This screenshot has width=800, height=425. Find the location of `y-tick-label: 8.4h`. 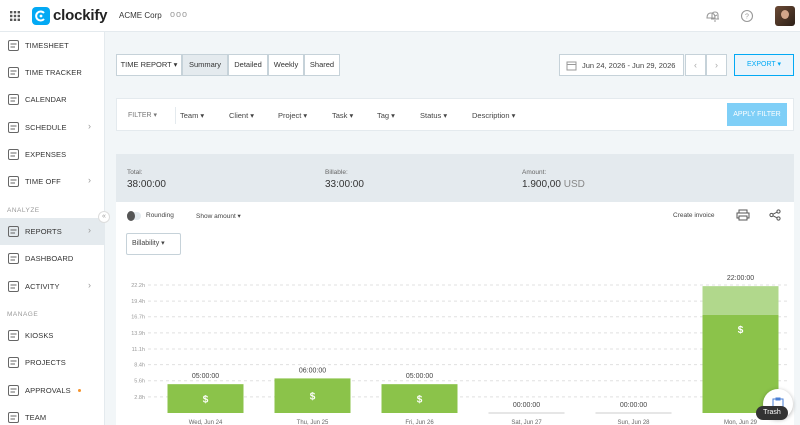

y-tick-label: 8.4h is located at coordinates (139, 366).